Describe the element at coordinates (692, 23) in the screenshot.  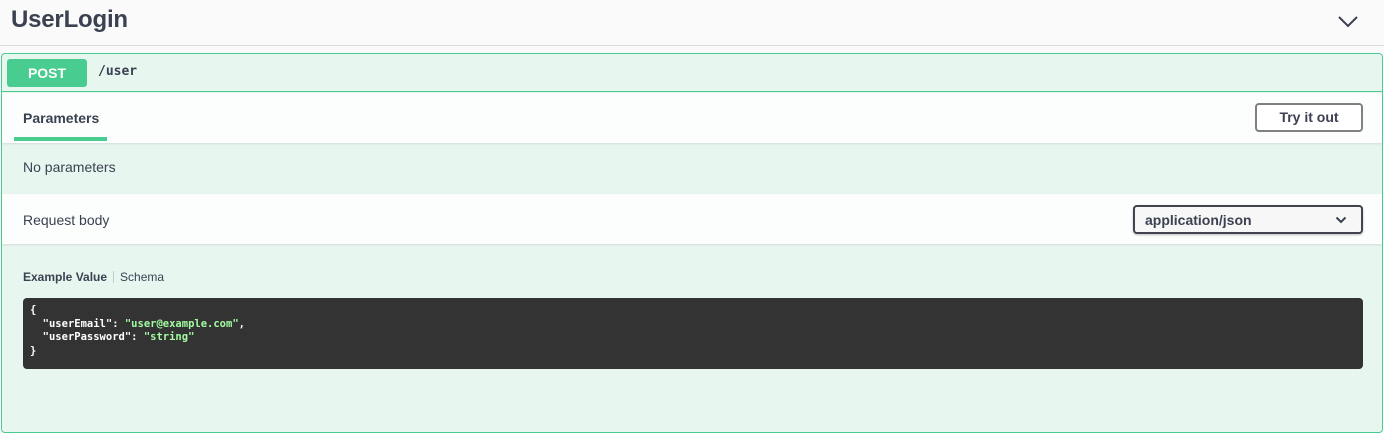
I see `tag-header: UserLogin` at that location.